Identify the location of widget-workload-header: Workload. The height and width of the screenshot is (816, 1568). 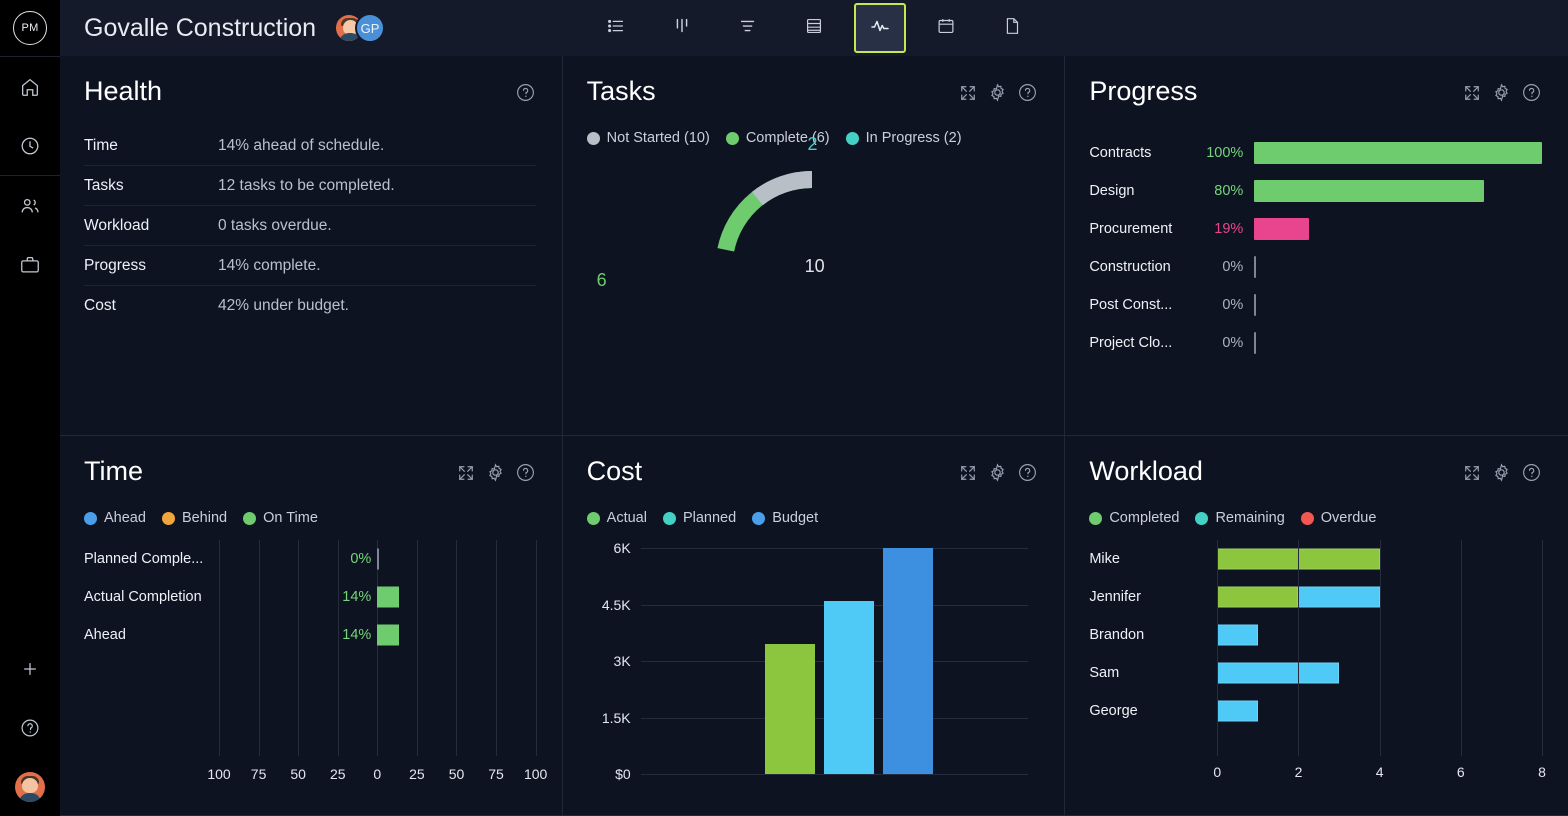
(1315, 473).